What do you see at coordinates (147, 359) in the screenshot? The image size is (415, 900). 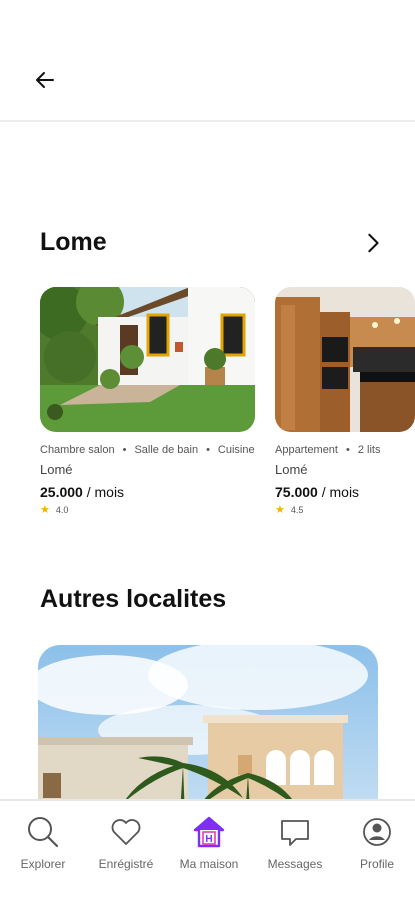 I see `listing-photo-house` at bounding box center [147, 359].